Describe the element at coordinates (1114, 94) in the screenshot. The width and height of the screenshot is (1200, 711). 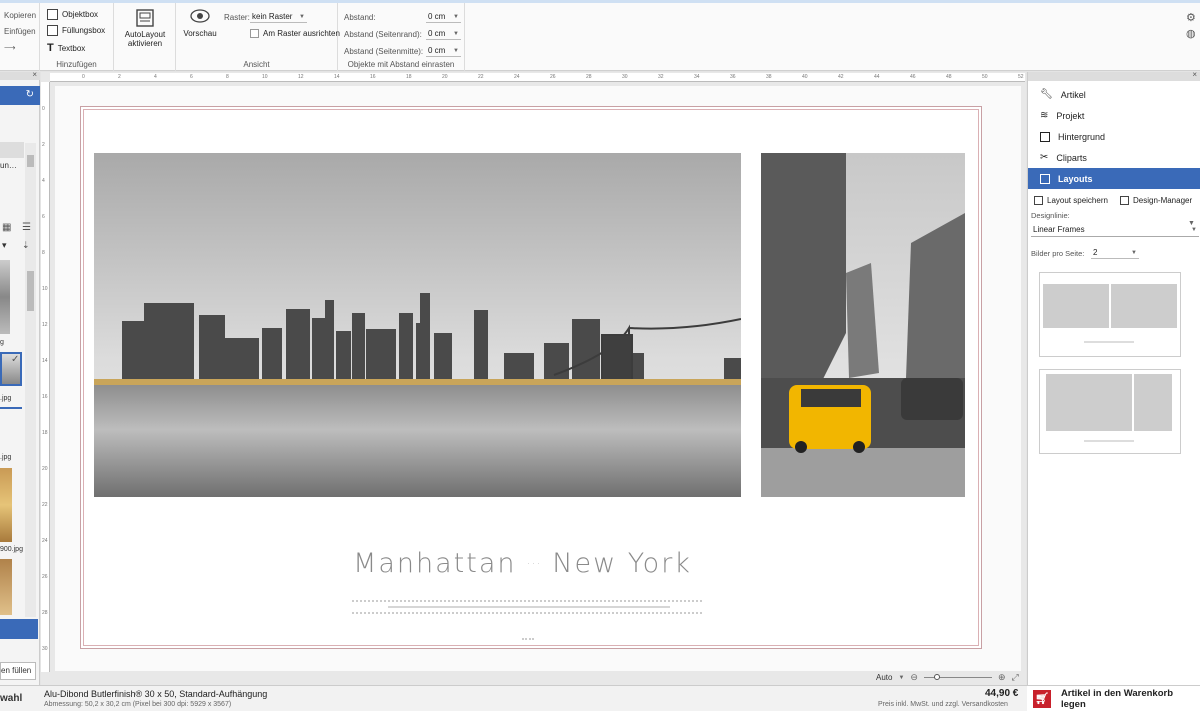
I see `nav-artikel: 🔧︎ Artikel` at that location.